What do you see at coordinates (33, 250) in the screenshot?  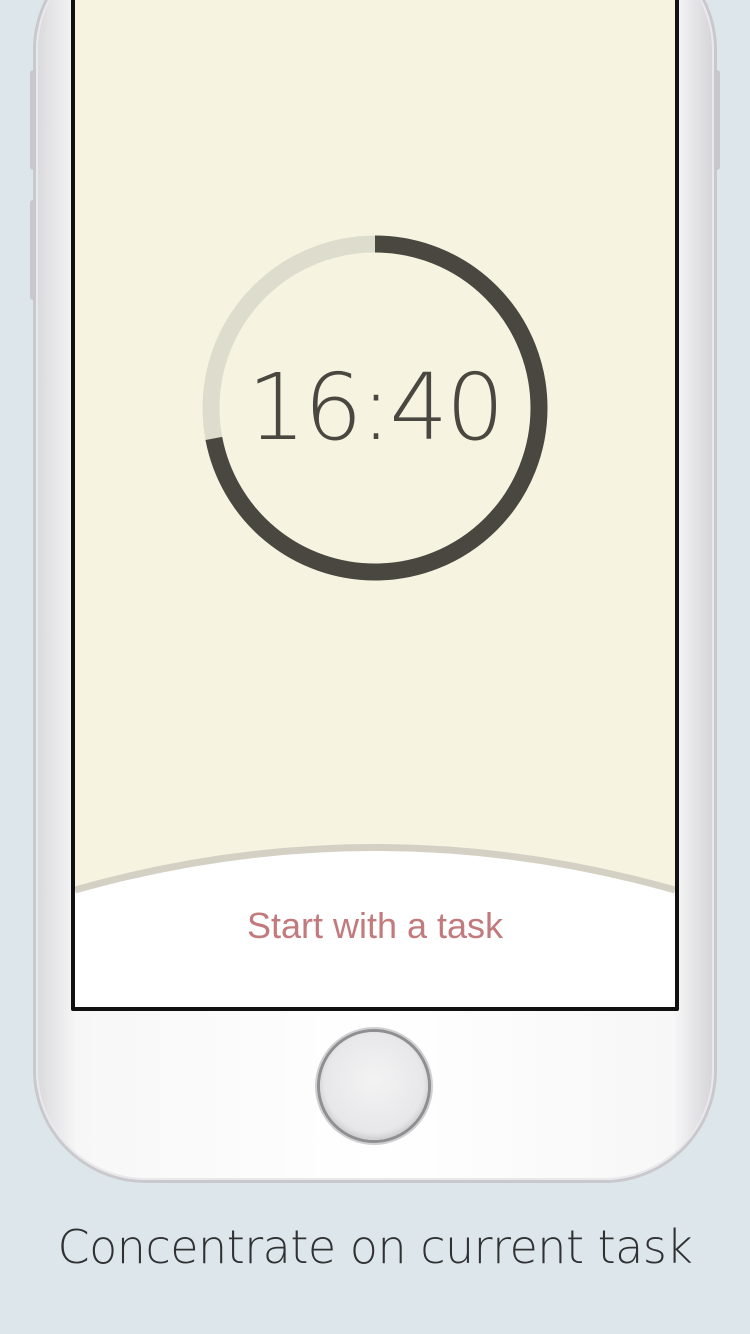 I see `side-button-volume` at bounding box center [33, 250].